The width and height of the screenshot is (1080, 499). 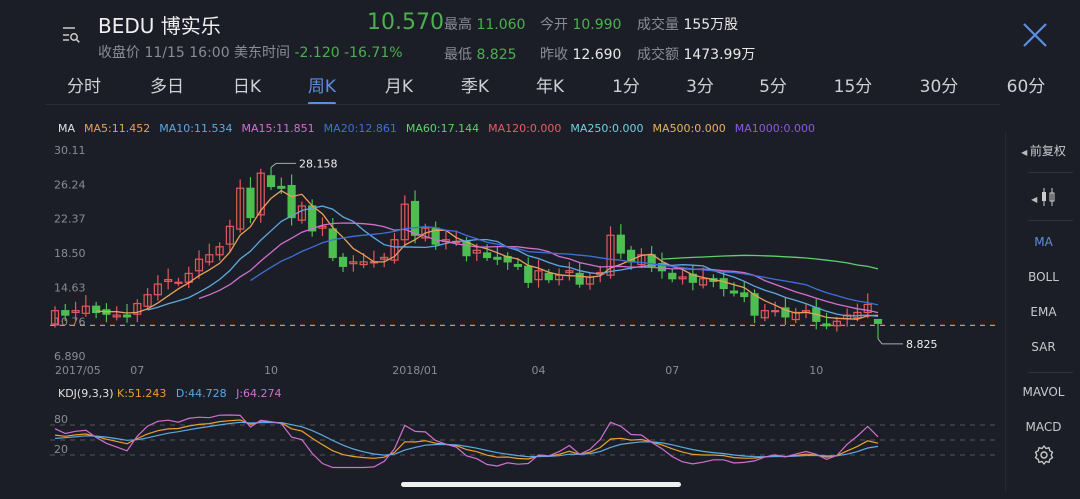 I want to click on y-tick-label: 30.11, so click(x=70, y=150).